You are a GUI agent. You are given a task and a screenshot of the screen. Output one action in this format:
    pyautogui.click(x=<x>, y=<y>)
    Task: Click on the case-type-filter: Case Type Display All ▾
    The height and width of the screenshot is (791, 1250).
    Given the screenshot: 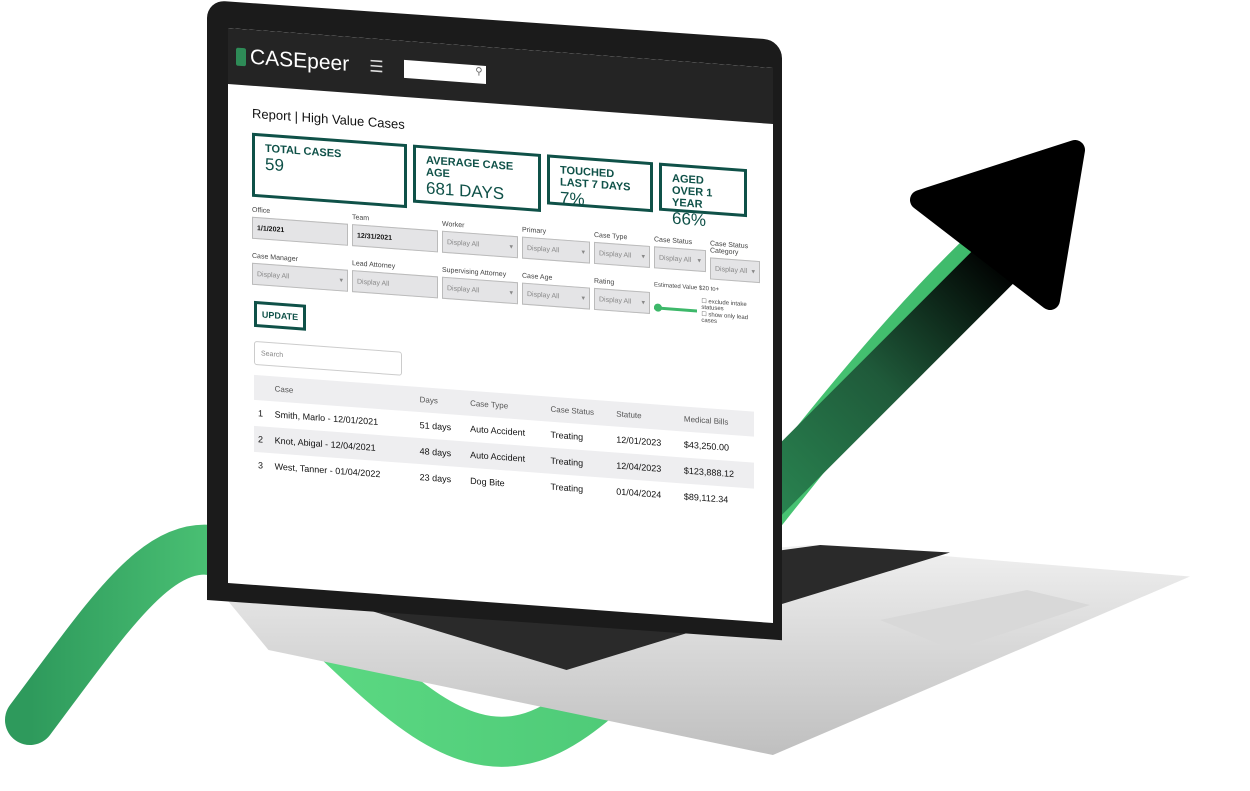 What is the action you would take?
    pyautogui.click(x=622, y=250)
    